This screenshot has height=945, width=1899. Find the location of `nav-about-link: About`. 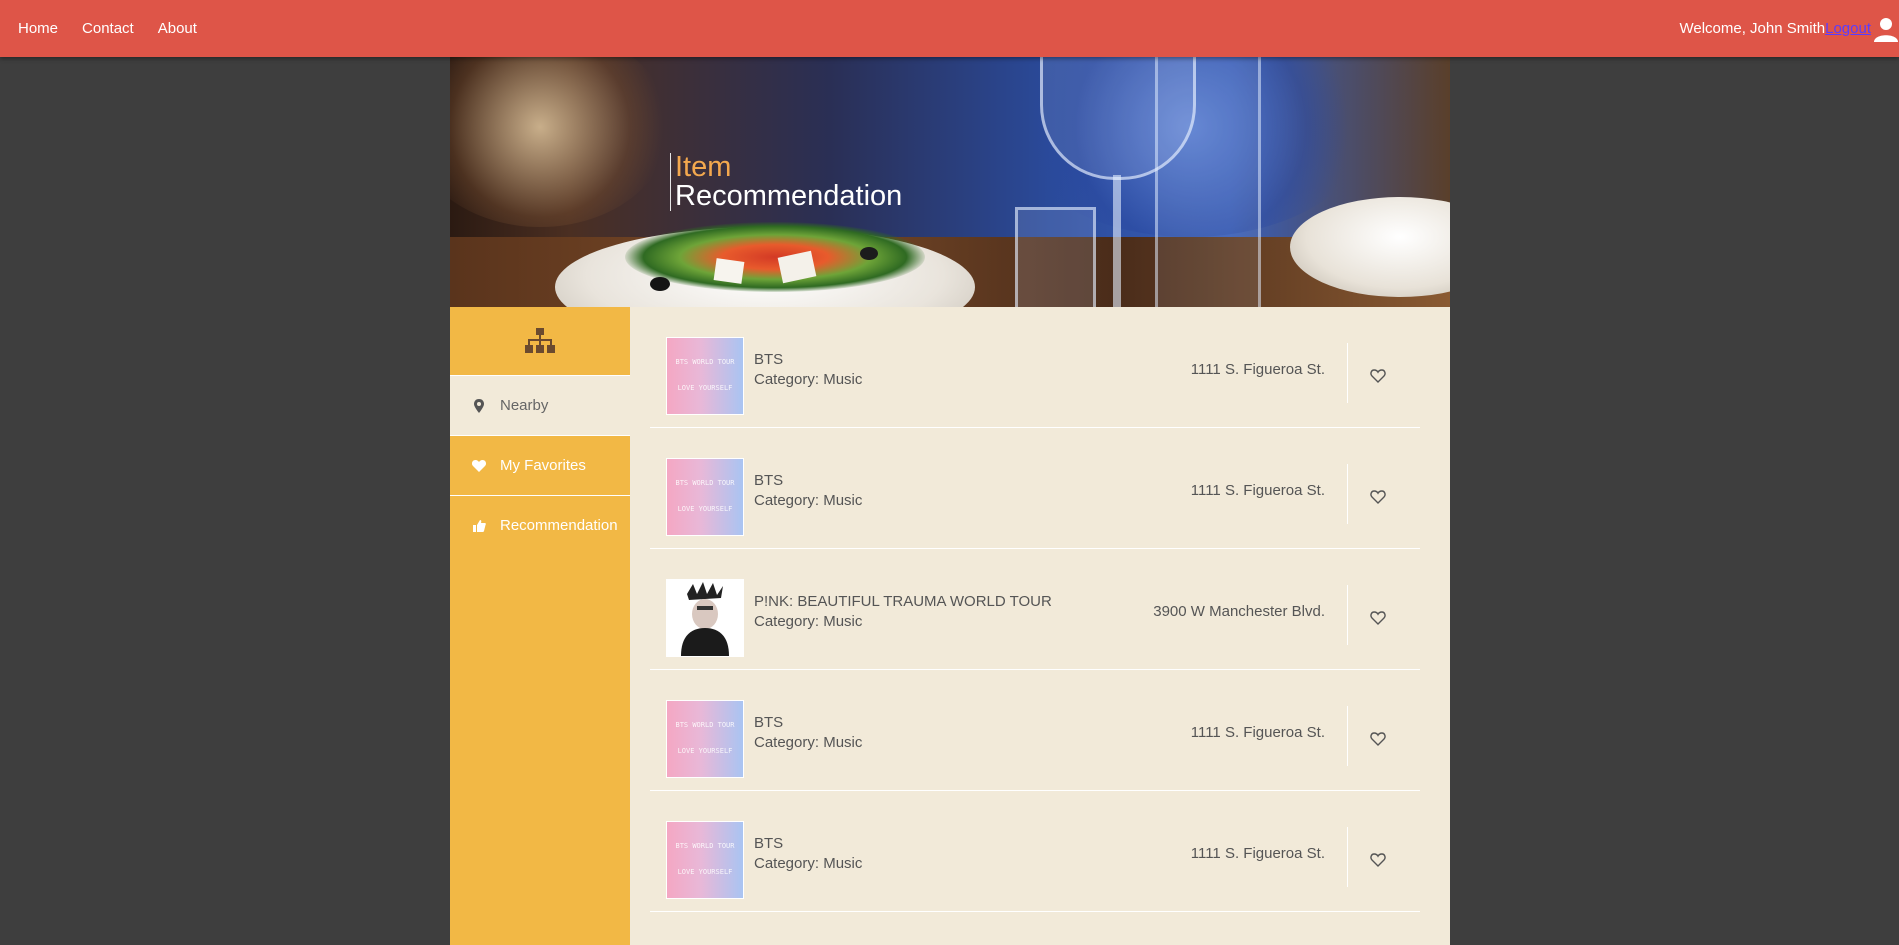

nav-about-link: About is located at coordinates (177, 28).